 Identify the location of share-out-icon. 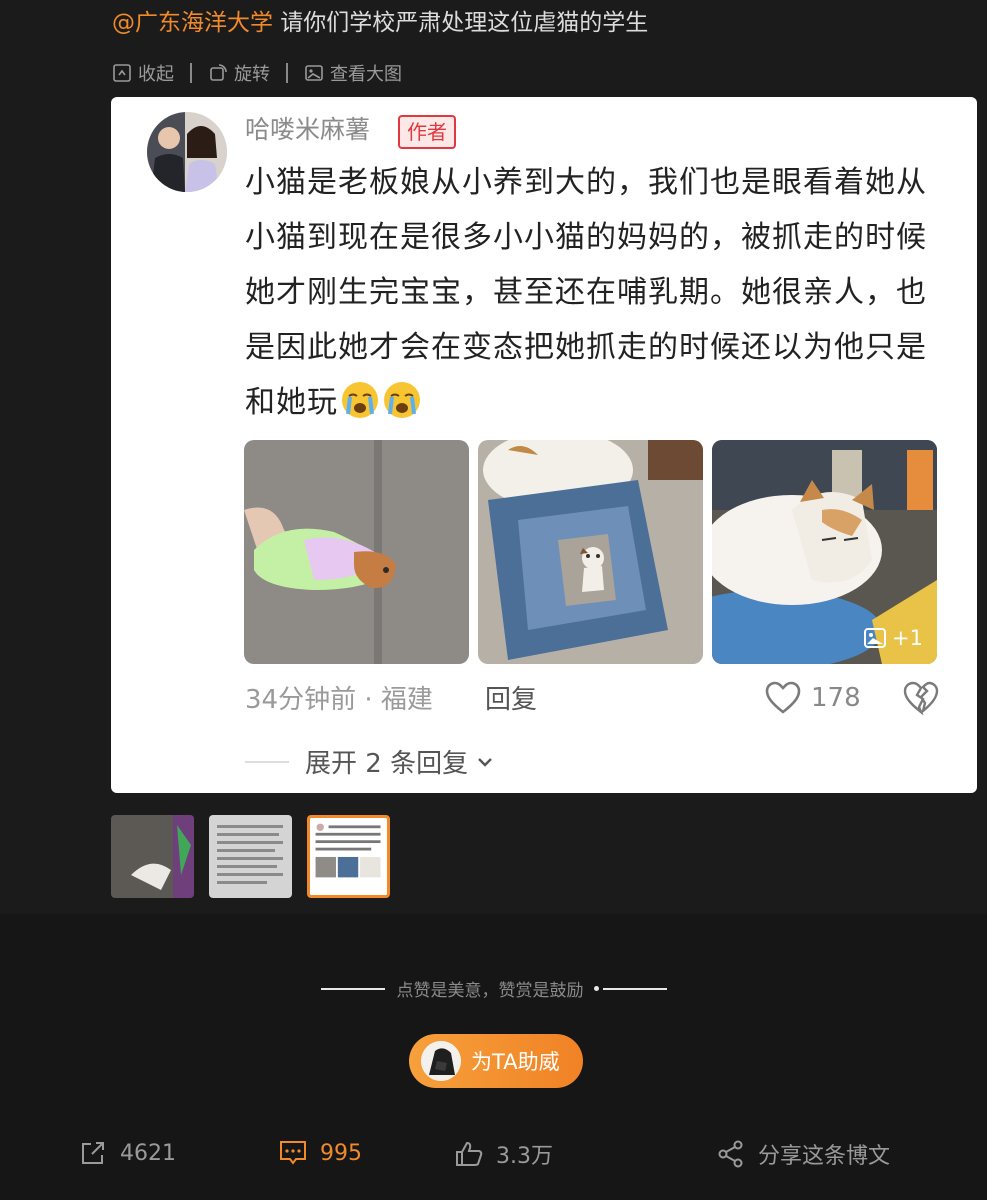
(93, 1153).